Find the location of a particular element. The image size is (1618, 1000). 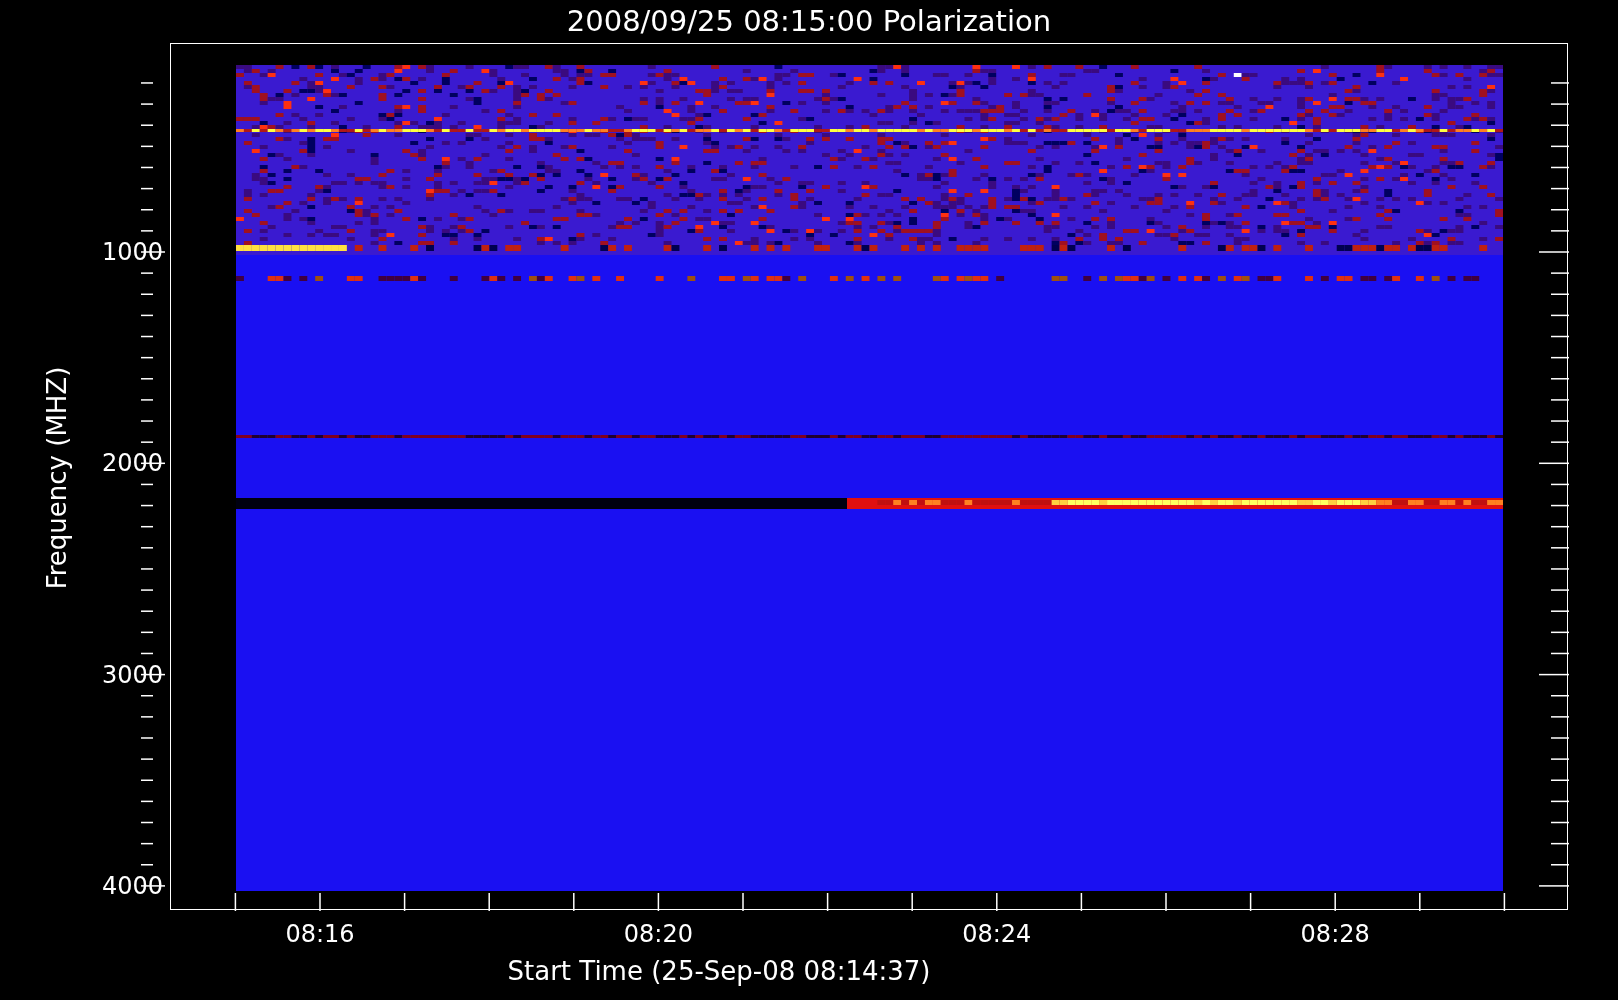

tick-label: 08:20 is located at coordinates (658, 934).